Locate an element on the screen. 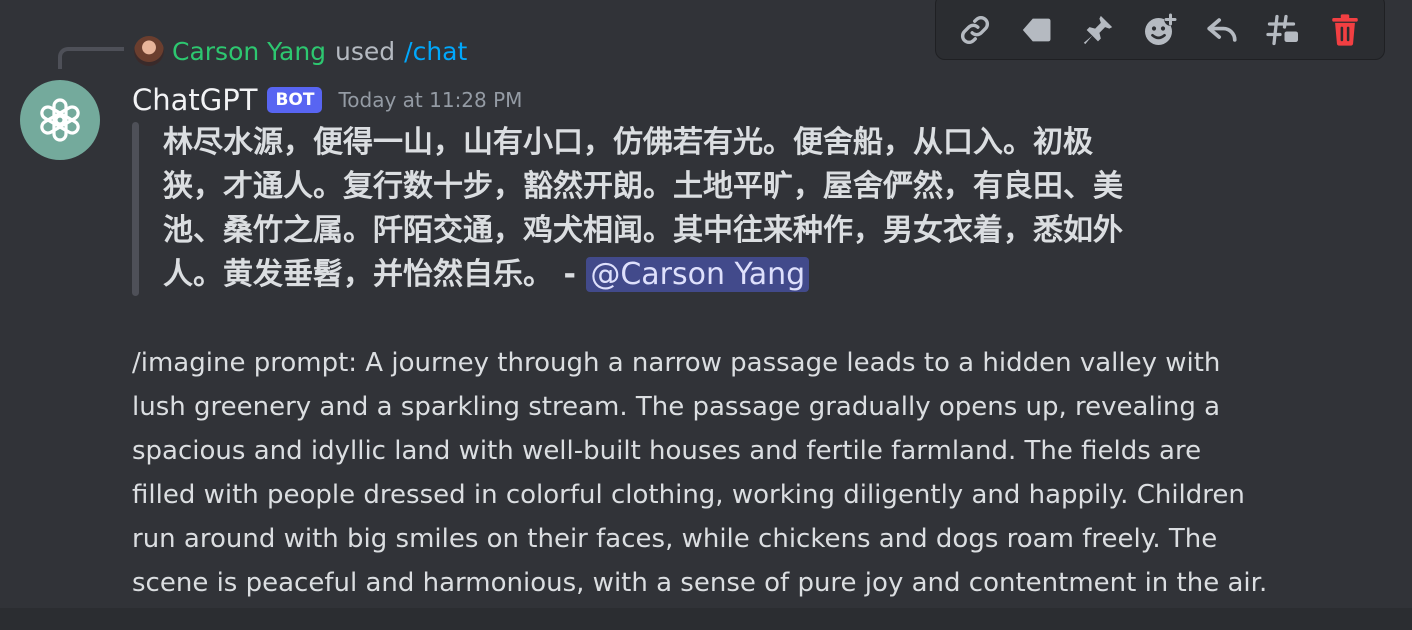  pin-message-button is located at coordinates (1098, 30).